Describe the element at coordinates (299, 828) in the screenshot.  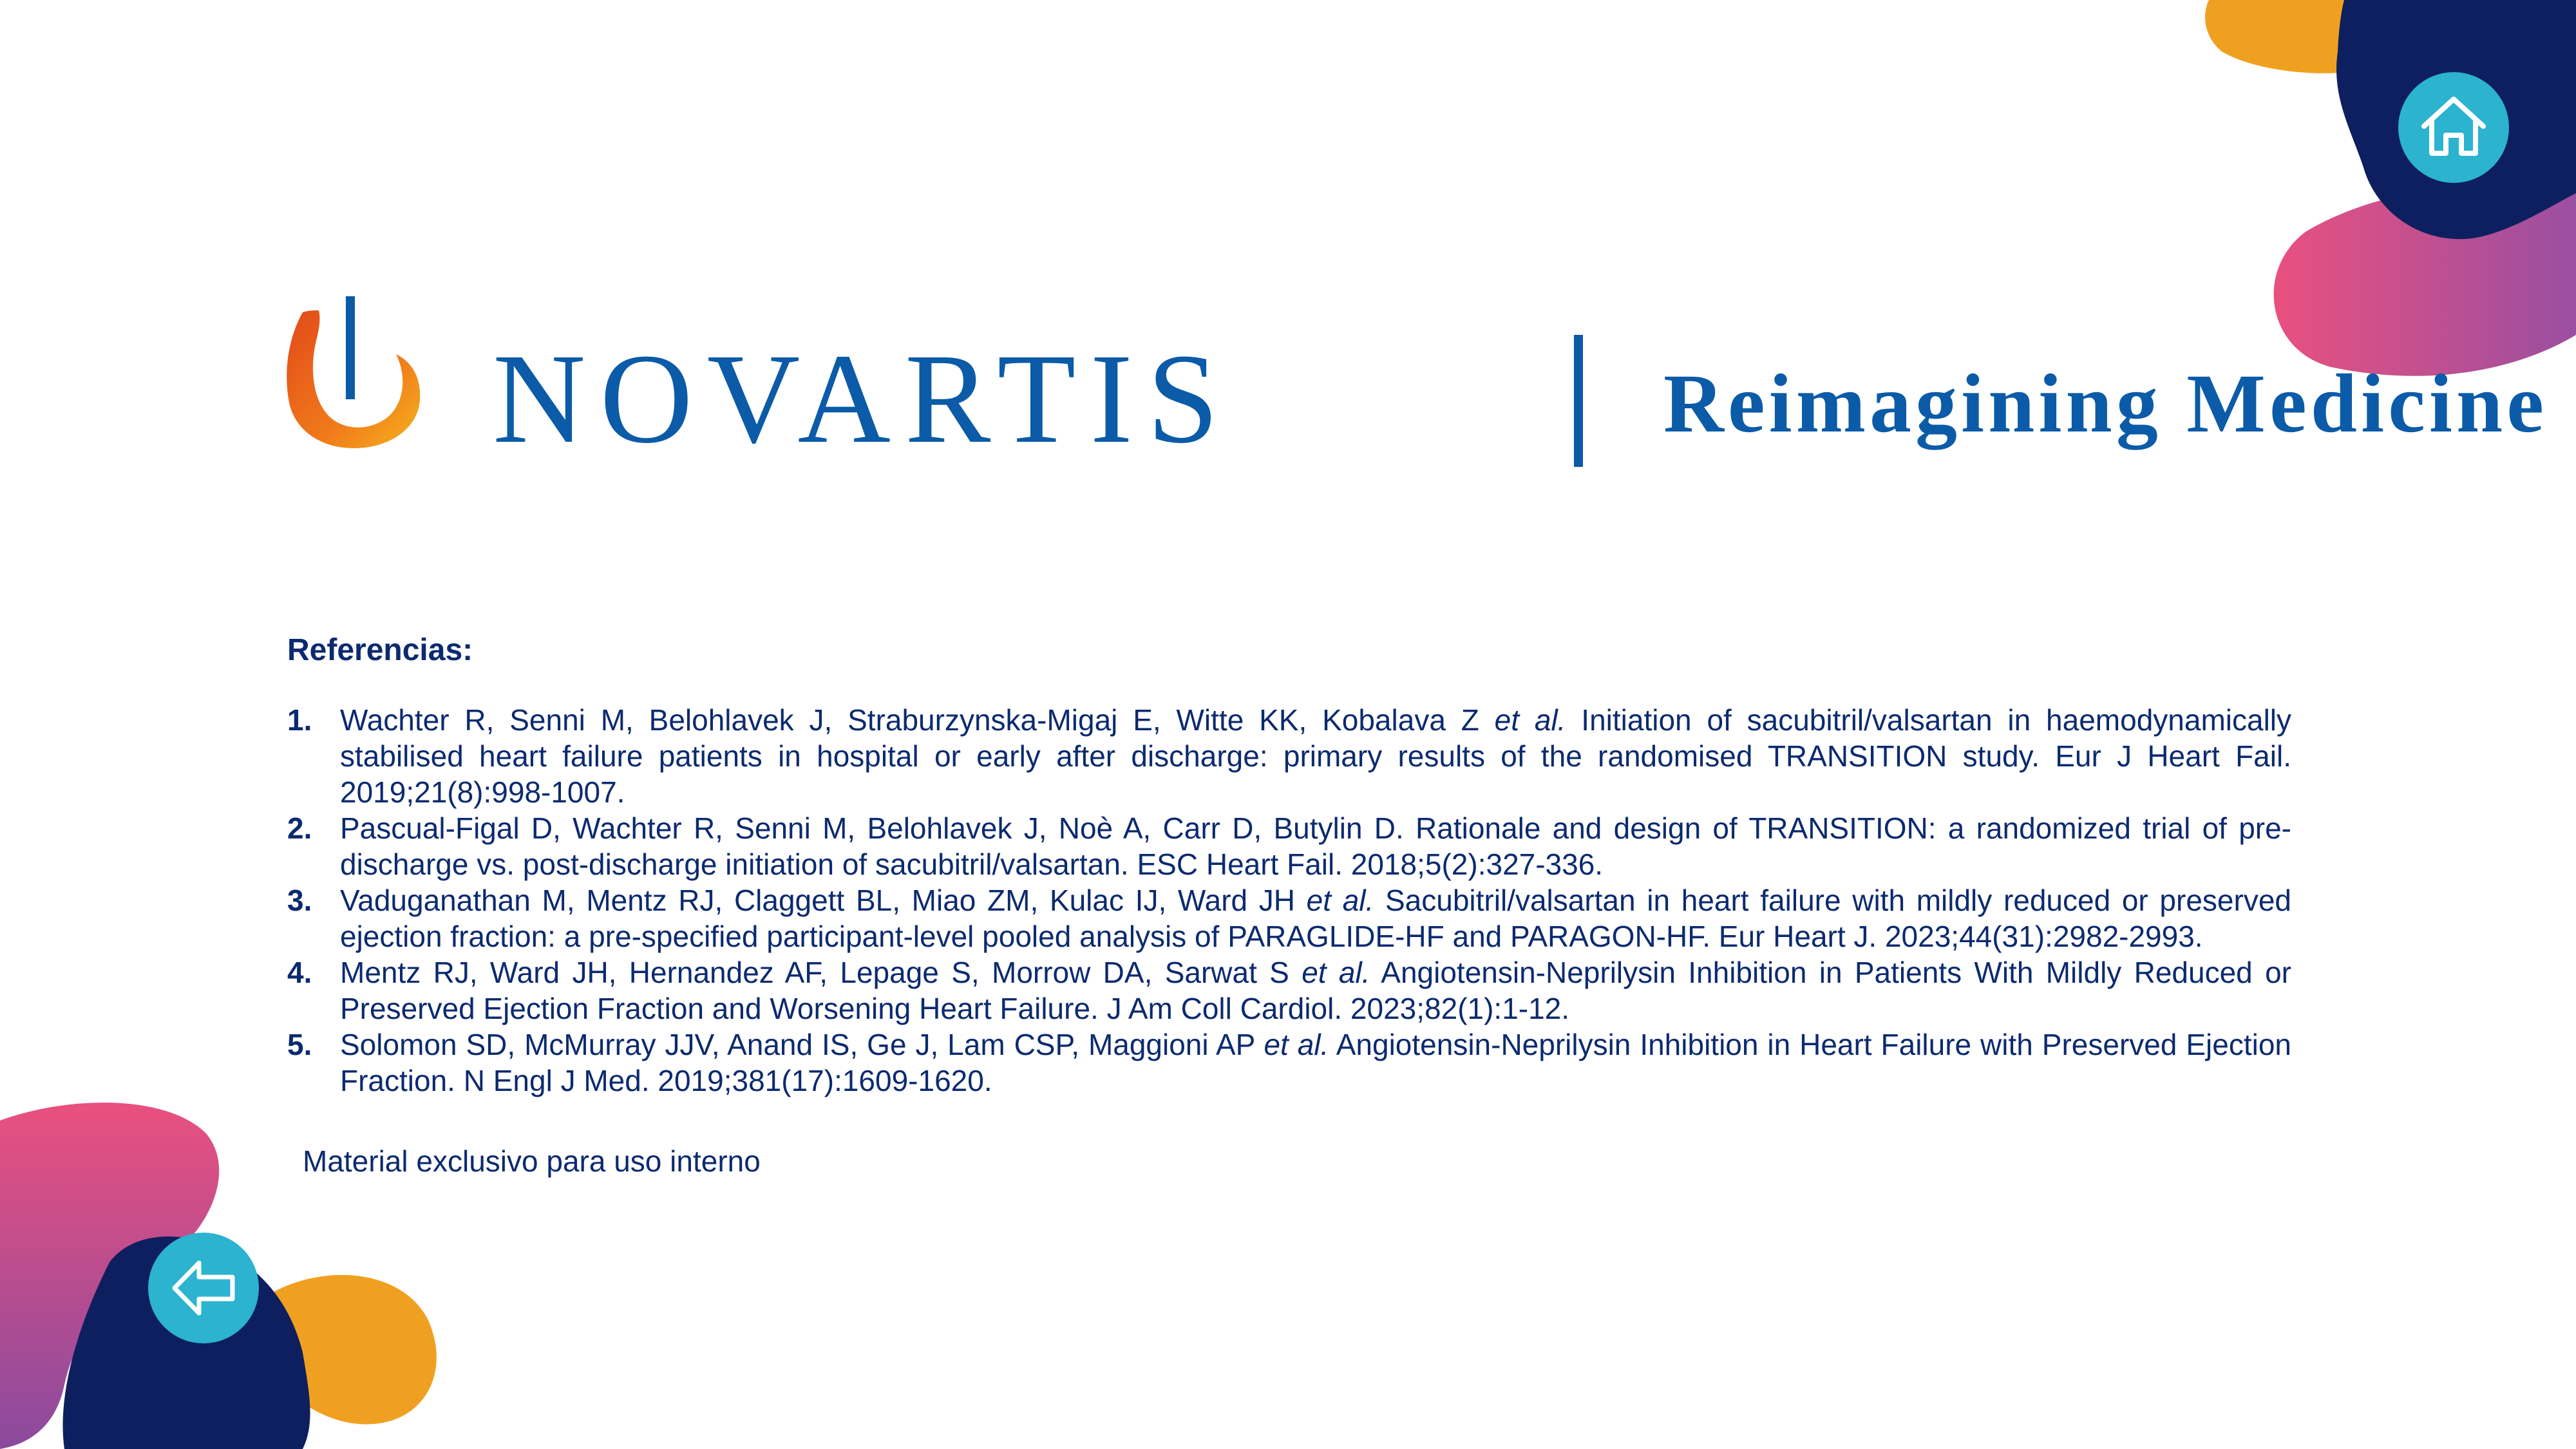
I see `reference-number: 2.` at that location.